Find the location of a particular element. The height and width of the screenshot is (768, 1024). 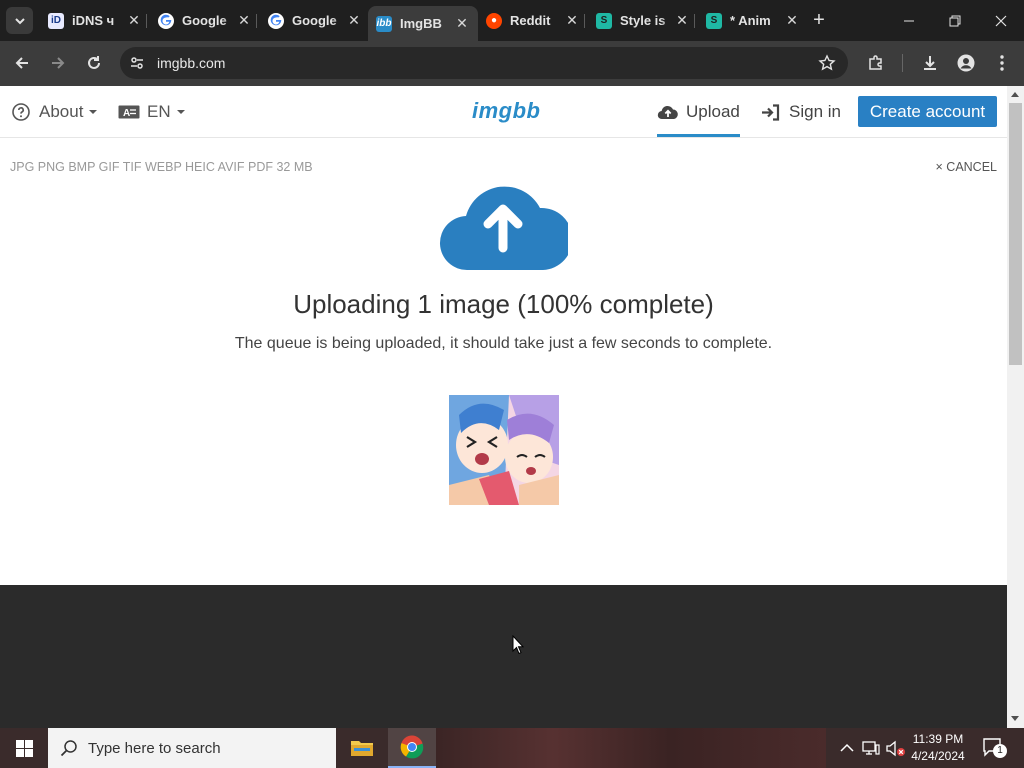

taskbar-chrome is located at coordinates (412, 748).